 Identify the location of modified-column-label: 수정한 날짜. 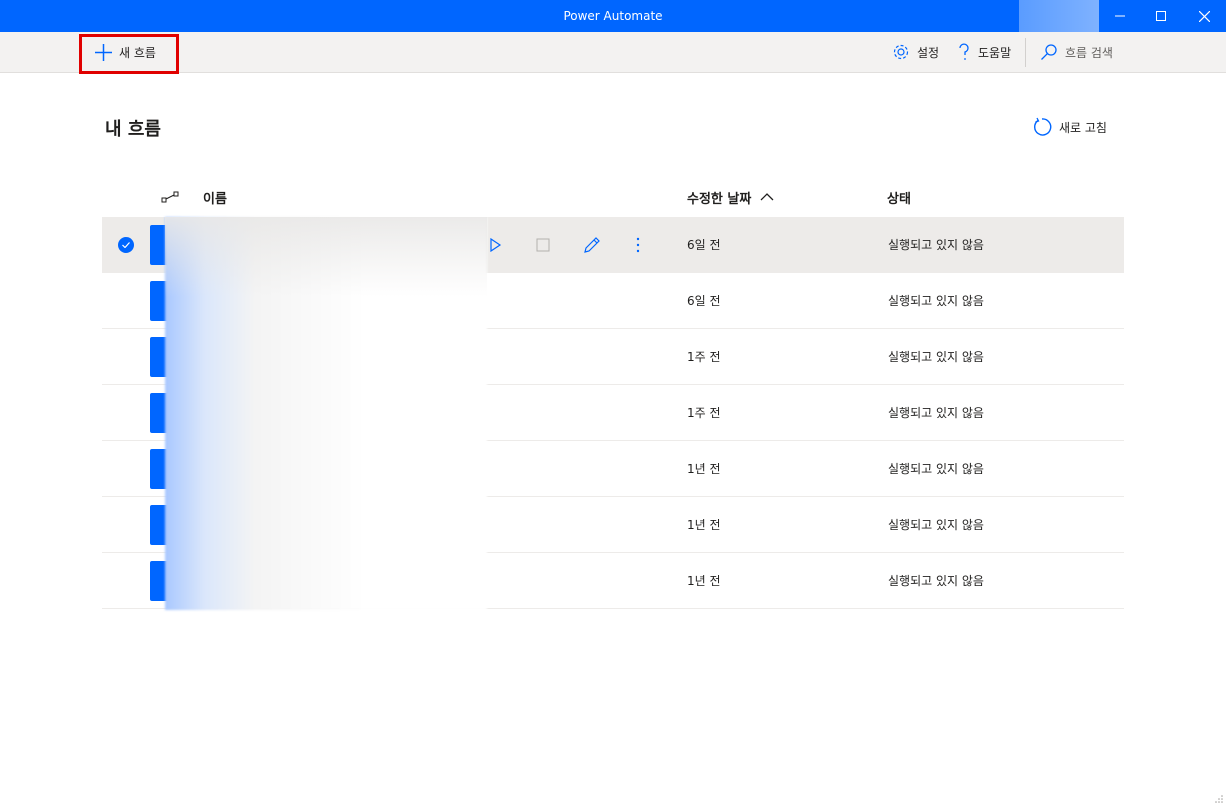
(719, 199).